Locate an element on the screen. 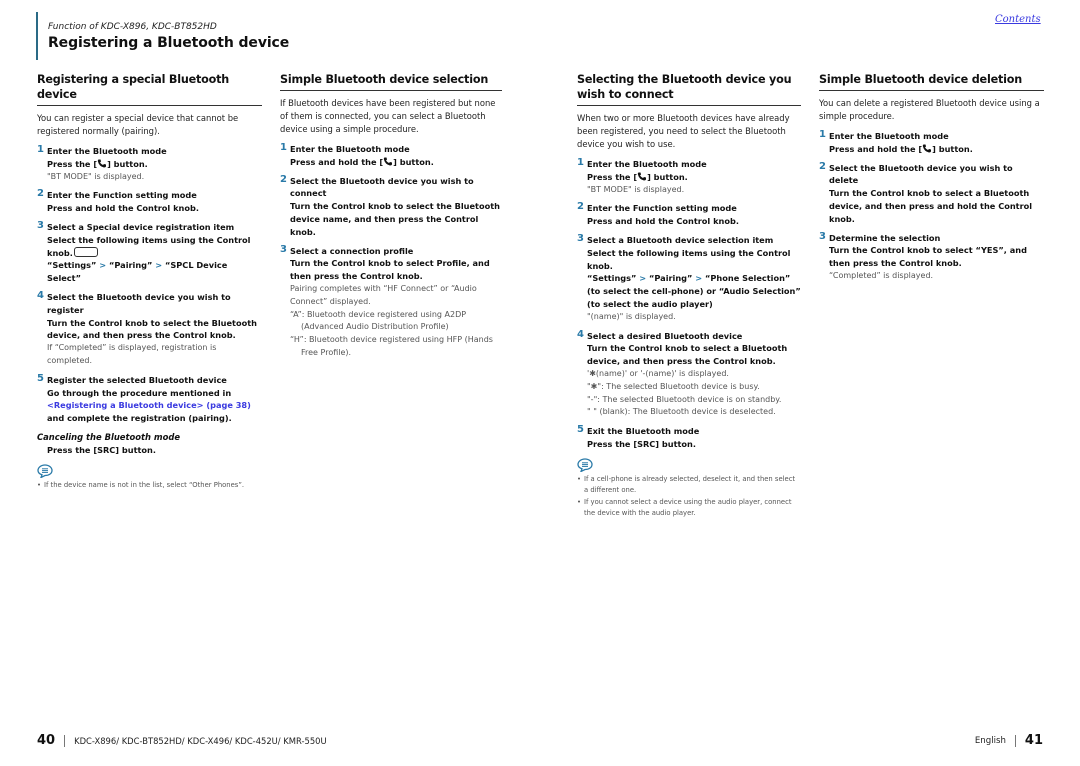  footer-right: English 41 is located at coordinates (1009, 740).